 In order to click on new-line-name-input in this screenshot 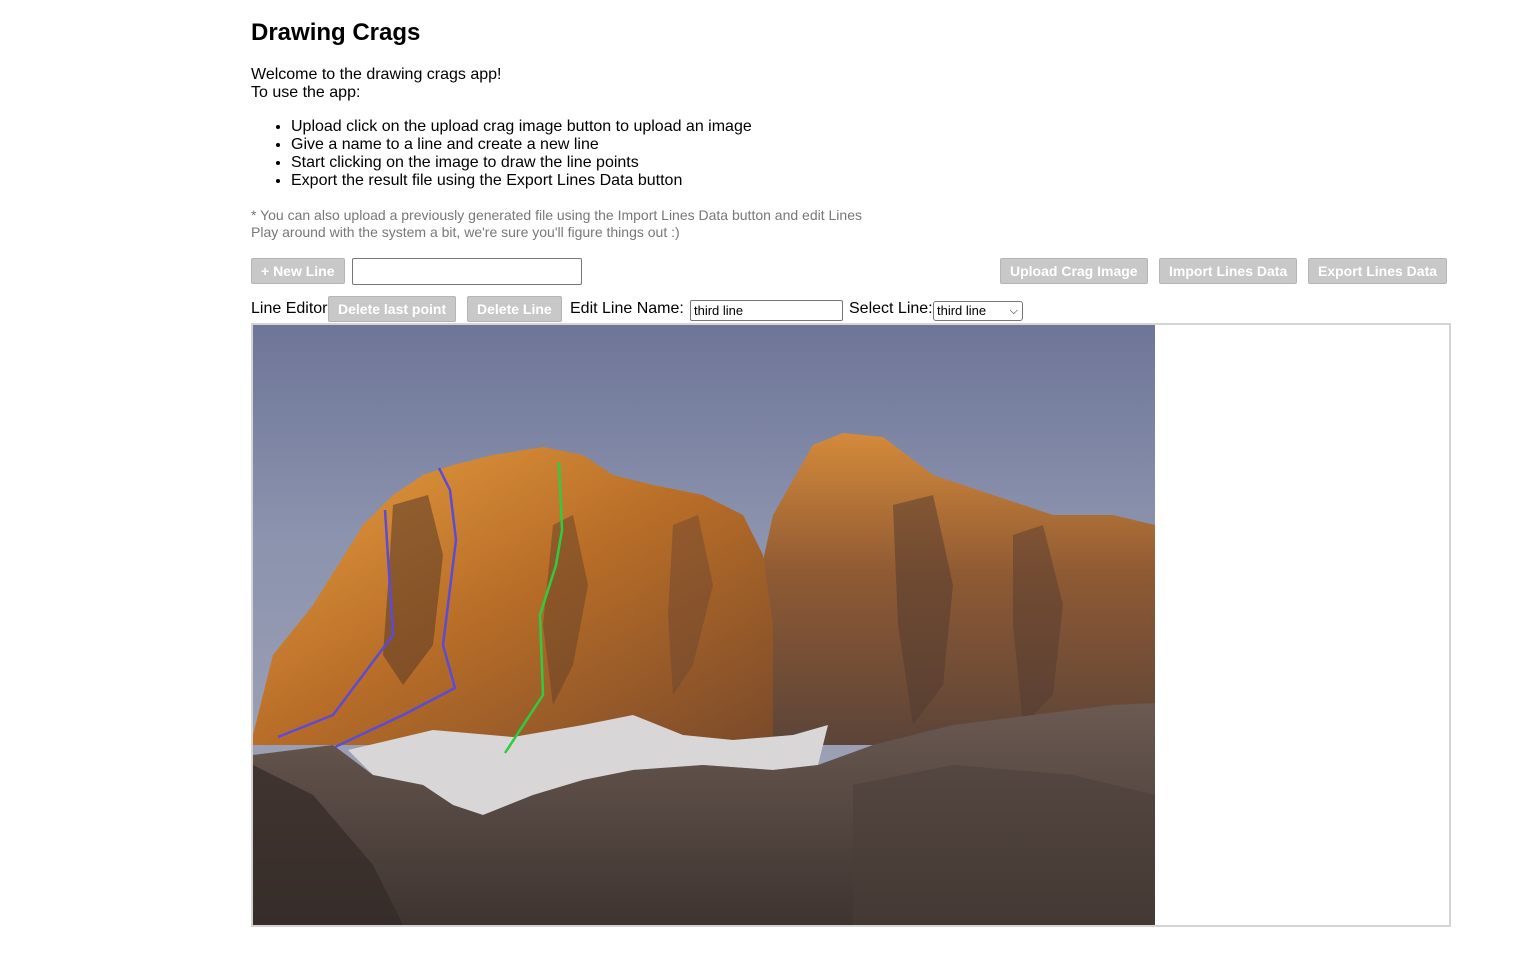, I will do `click(467, 271)`.